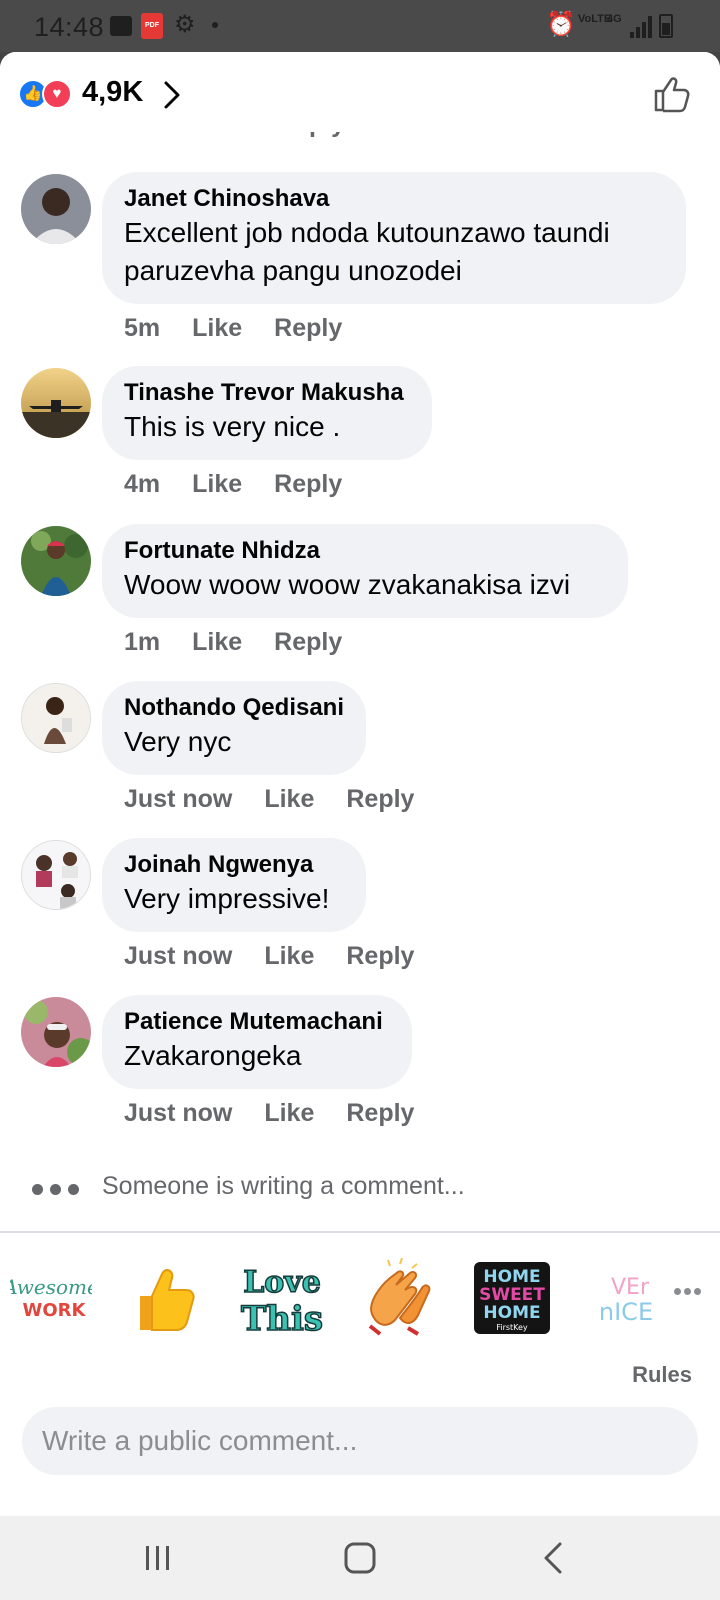 The height and width of the screenshot is (1600, 720). I want to click on sticker-text: nICE, so click(626, 1312).